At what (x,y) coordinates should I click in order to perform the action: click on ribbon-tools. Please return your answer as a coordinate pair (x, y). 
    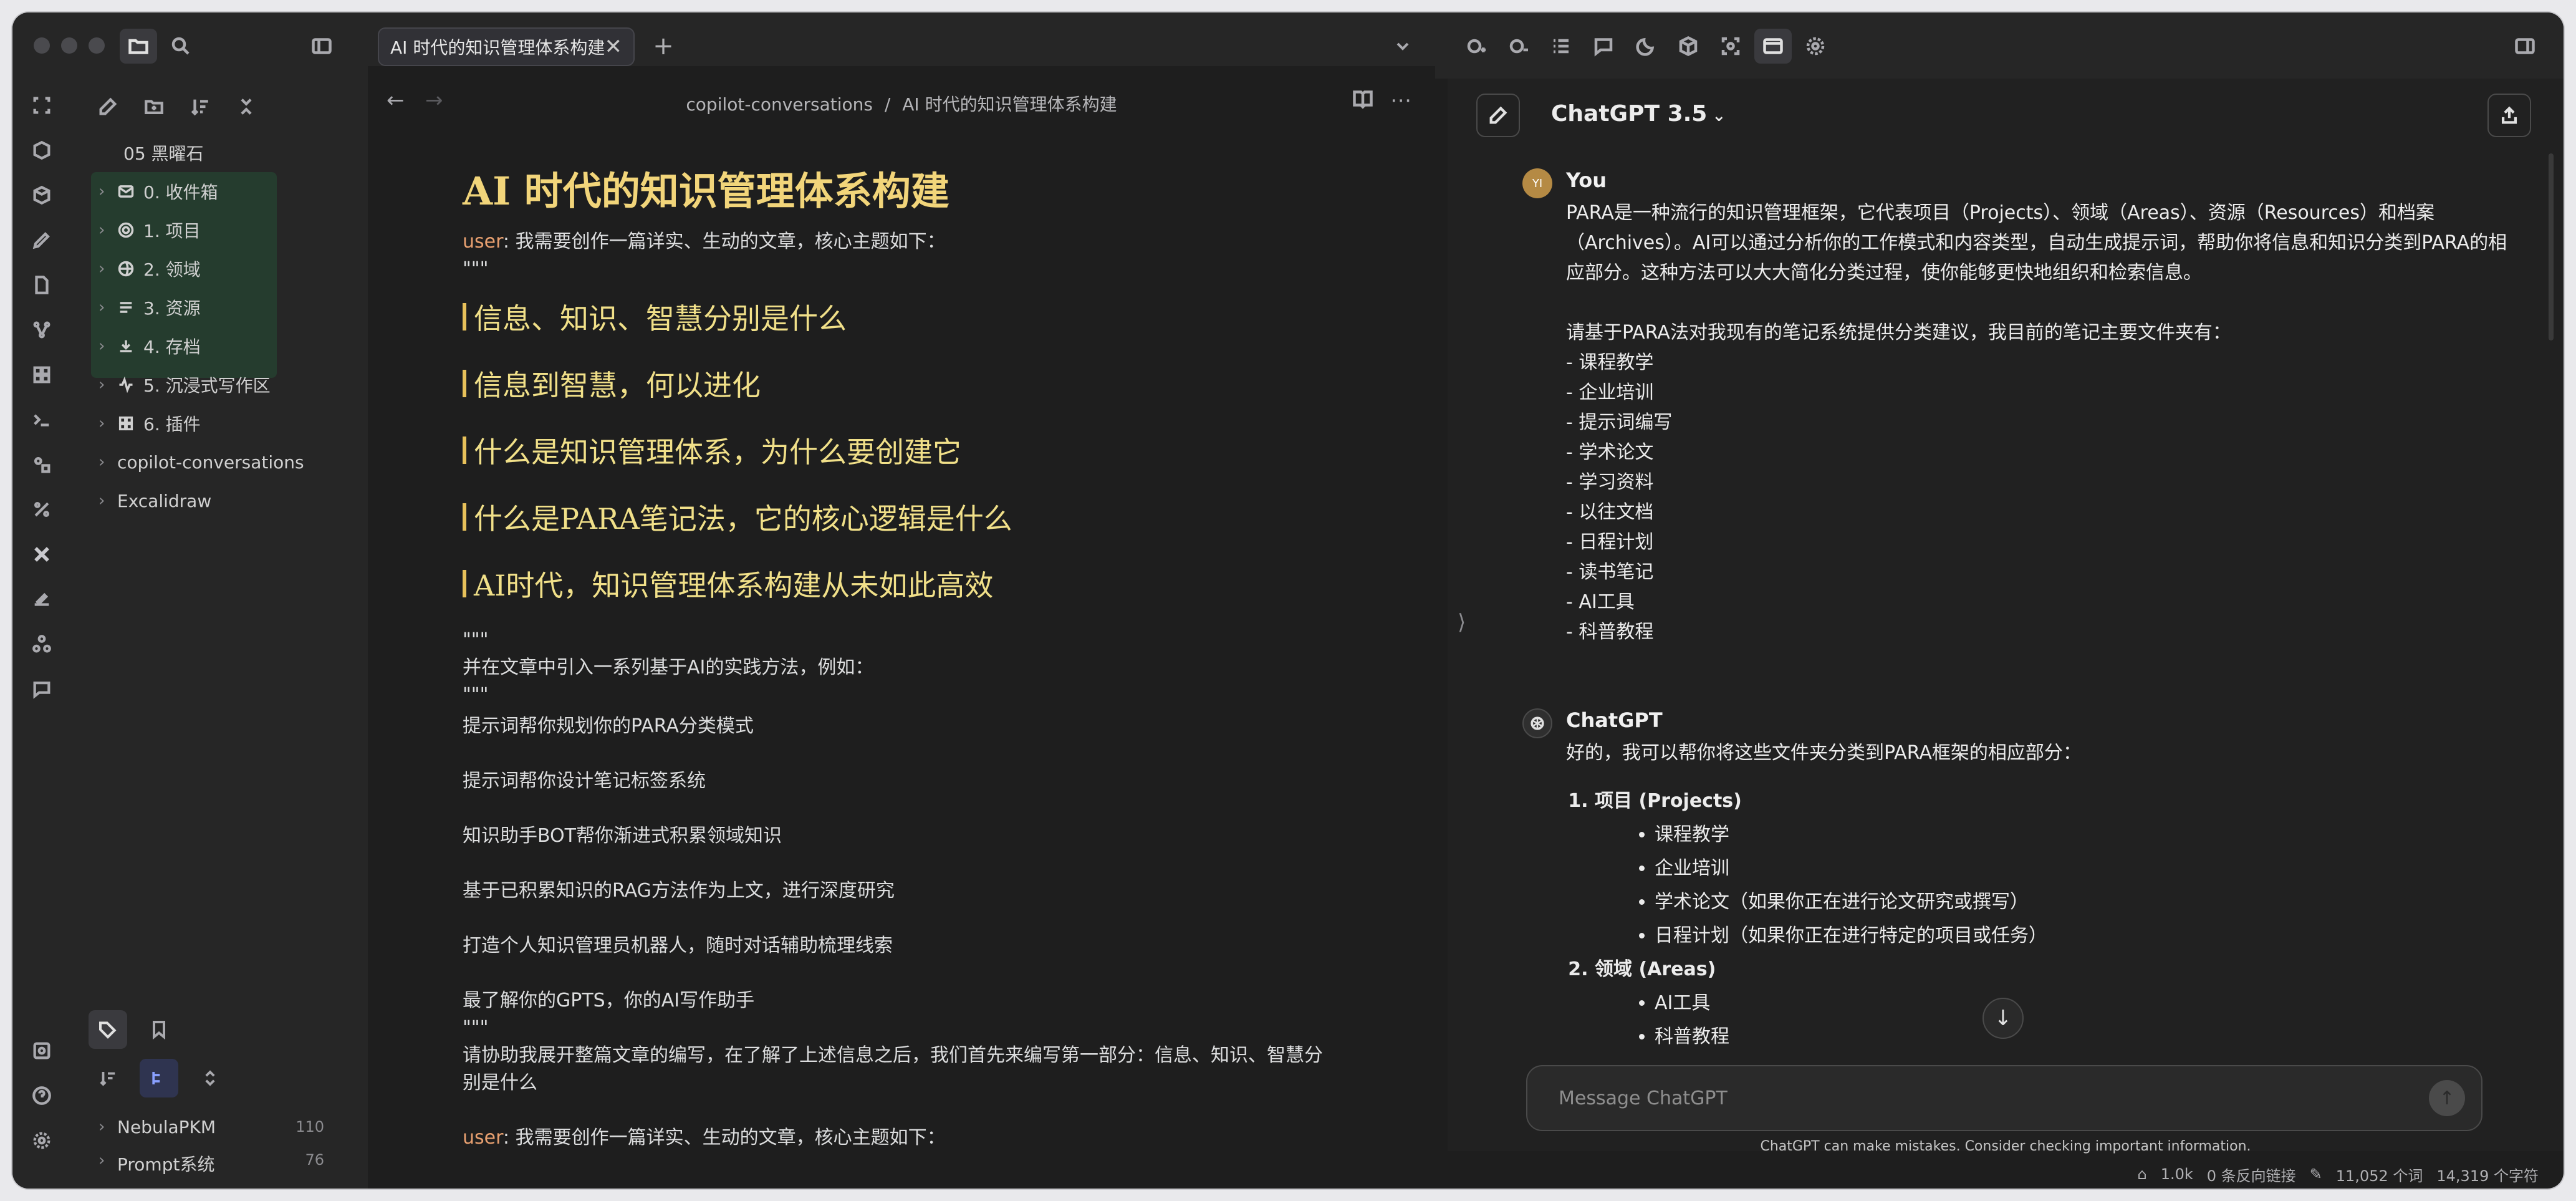
    Looking at the image, I should click on (41, 555).